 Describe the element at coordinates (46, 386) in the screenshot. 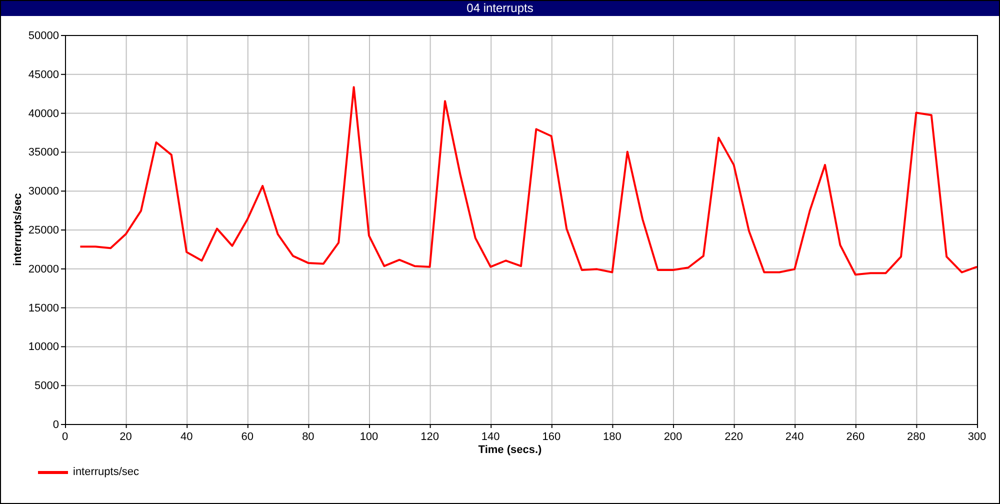

I see `y-tick-label: 5000` at that location.